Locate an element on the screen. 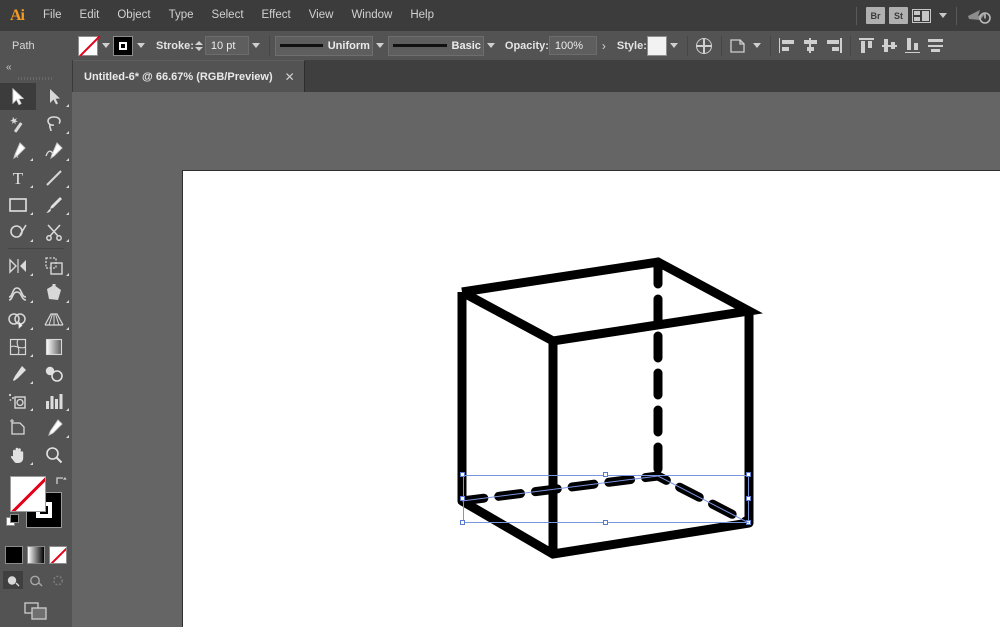 This screenshot has width=1000, height=627. paint-mode-row is located at coordinates (36, 555).